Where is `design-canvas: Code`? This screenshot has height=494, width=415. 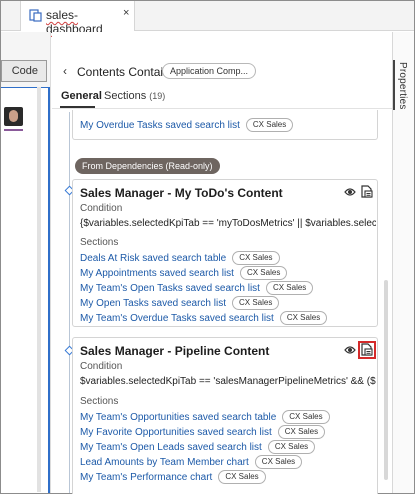
design-canvas: Code is located at coordinates (26, 262).